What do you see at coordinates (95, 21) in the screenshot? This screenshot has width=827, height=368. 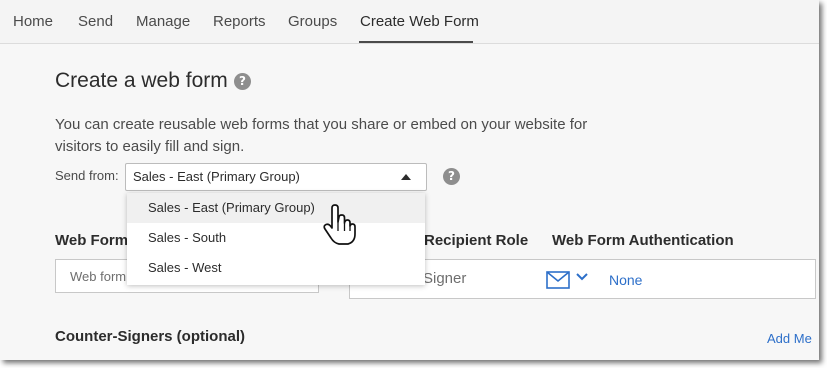 I see `nav-send: Send` at bounding box center [95, 21].